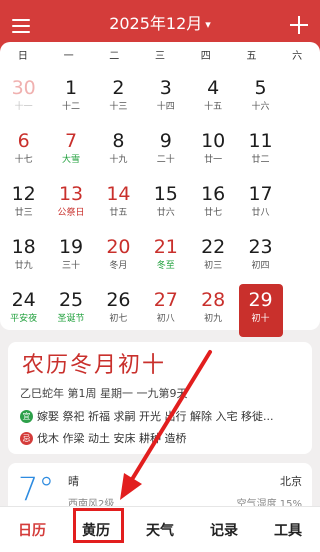 This screenshot has width=320, height=552. What do you see at coordinates (166, 425) in the screenshot?
I see `annotation-arrow-icon` at bounding box center [166, 425].